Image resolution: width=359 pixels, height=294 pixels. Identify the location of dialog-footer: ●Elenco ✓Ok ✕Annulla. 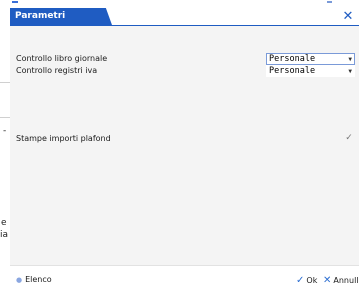
(184, 280).